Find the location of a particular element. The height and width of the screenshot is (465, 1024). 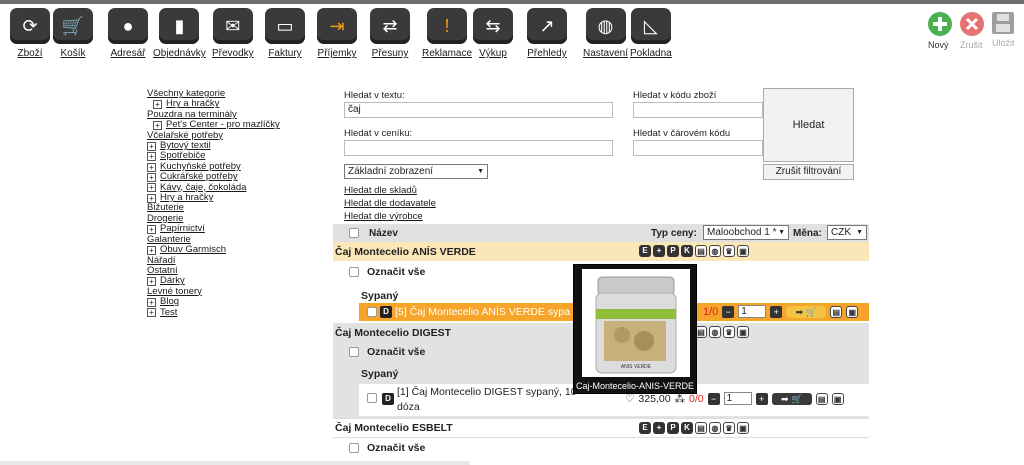

close-icon is located at coordinates (972, 24).